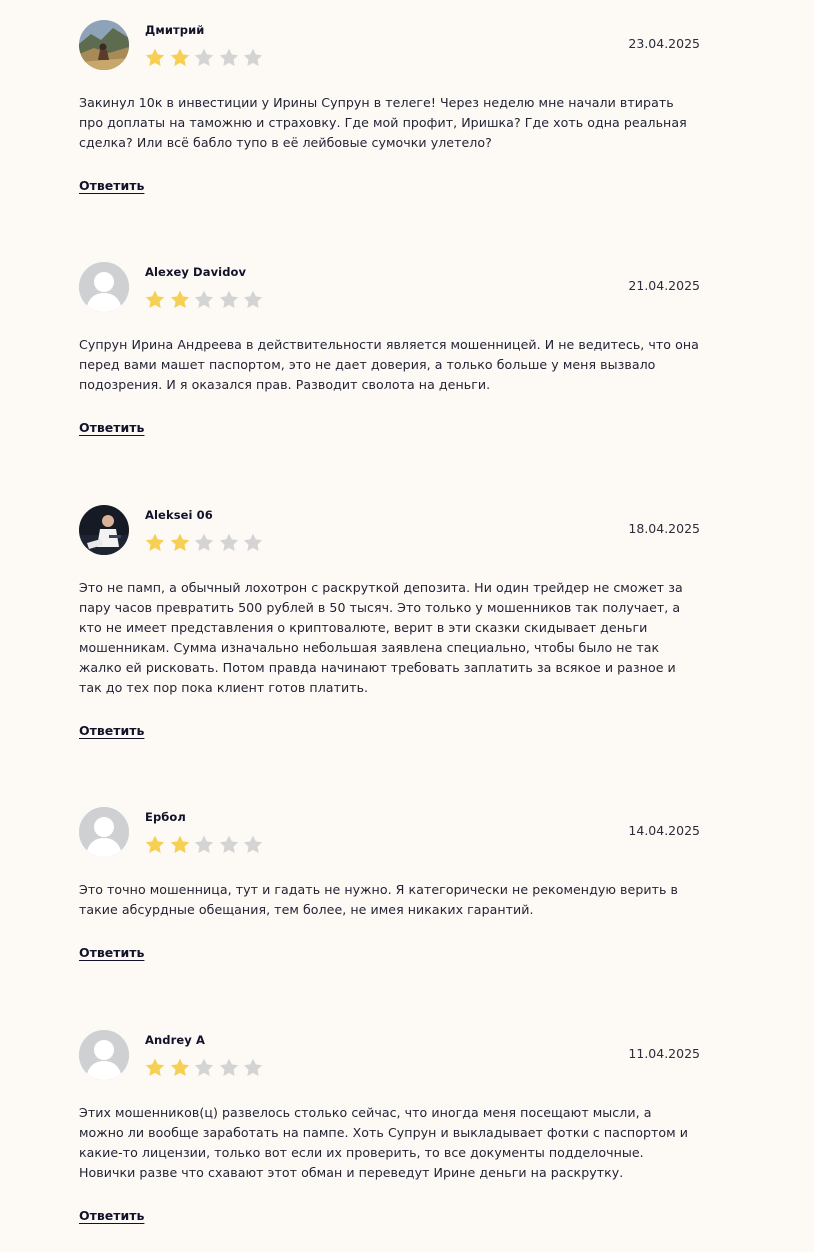  I want to click on review-date: 21.04.2025, so click(664, 285).